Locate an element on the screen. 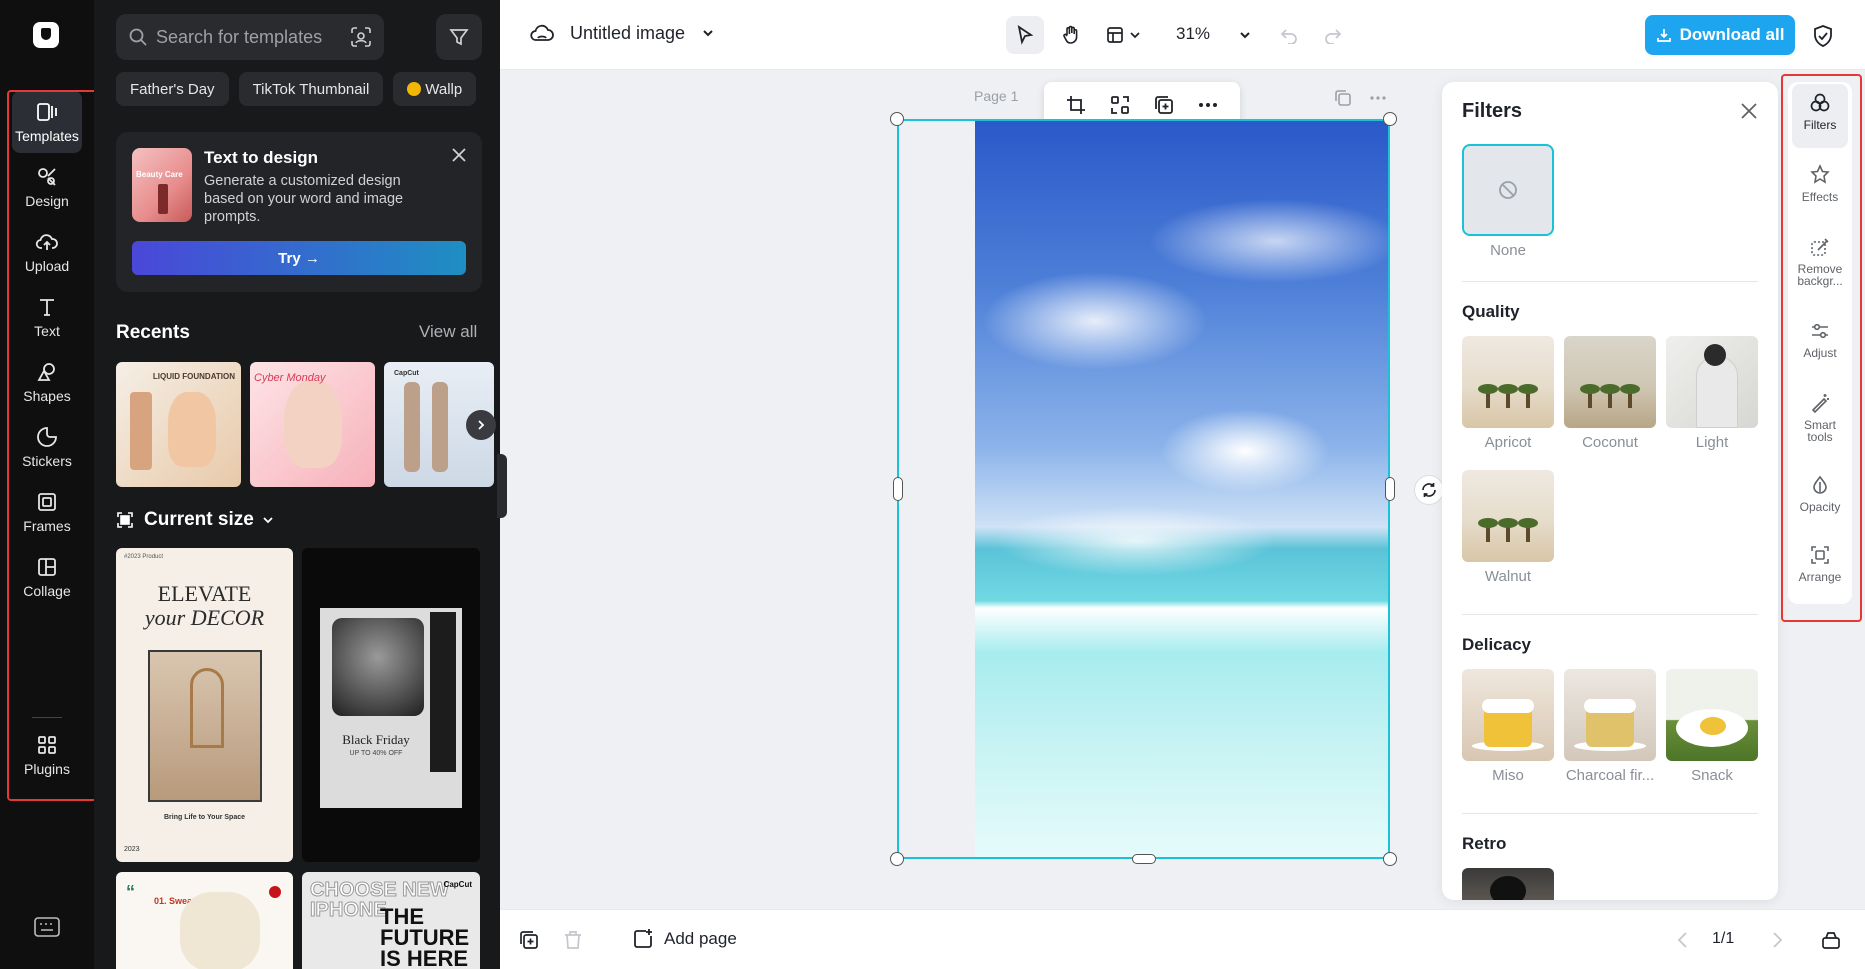 The width and height of the screenshot is (1865, 969). page-more-icon is located at coordinates (1378, 98).